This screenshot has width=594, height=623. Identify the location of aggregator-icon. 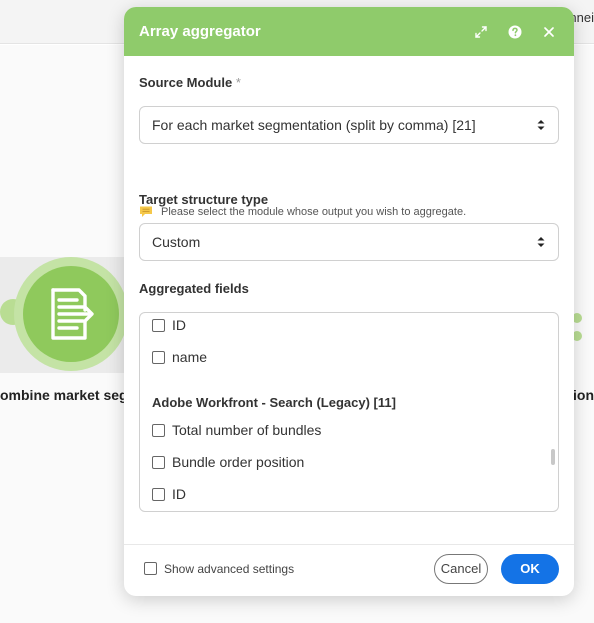
(71, 314).